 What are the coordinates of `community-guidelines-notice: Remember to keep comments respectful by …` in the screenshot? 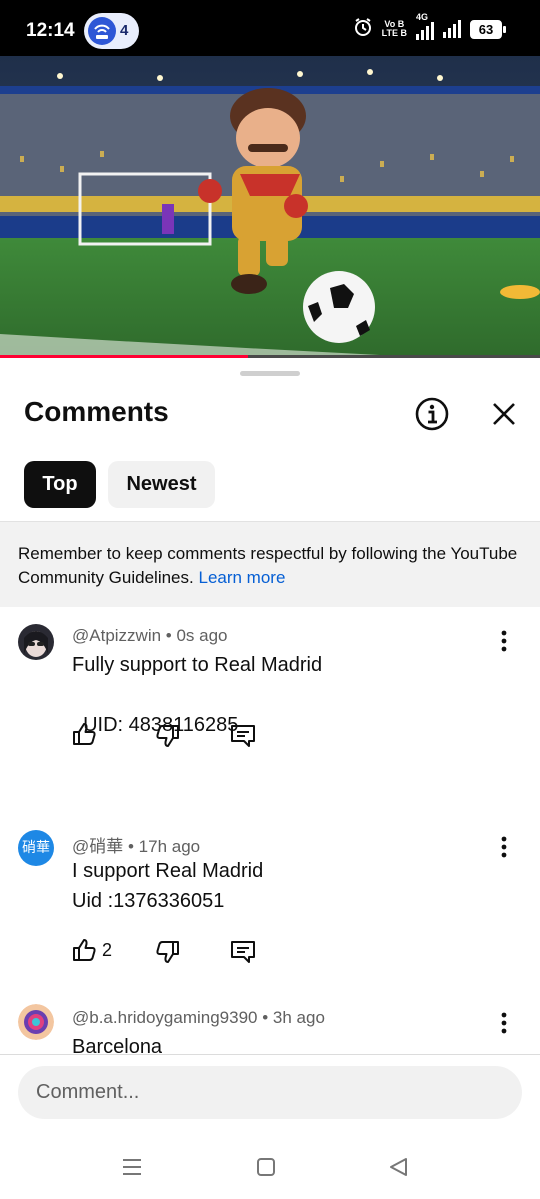 It's located at (270, 564).